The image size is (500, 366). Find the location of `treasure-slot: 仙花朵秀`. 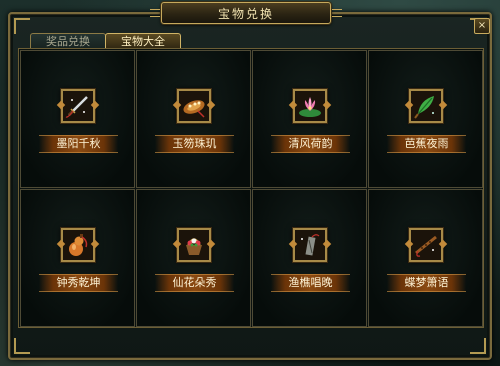

treasure-slot: 仙花朵秀 is located at coordinates (193, 258).